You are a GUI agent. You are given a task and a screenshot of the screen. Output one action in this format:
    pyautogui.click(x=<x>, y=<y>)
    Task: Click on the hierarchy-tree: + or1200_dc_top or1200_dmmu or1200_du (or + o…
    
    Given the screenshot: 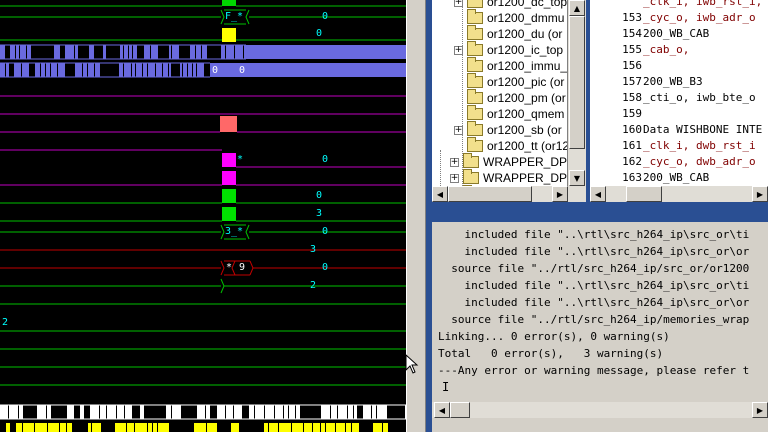 What is the action you would take?
    pyautogui.click(x=500, y=93)
    